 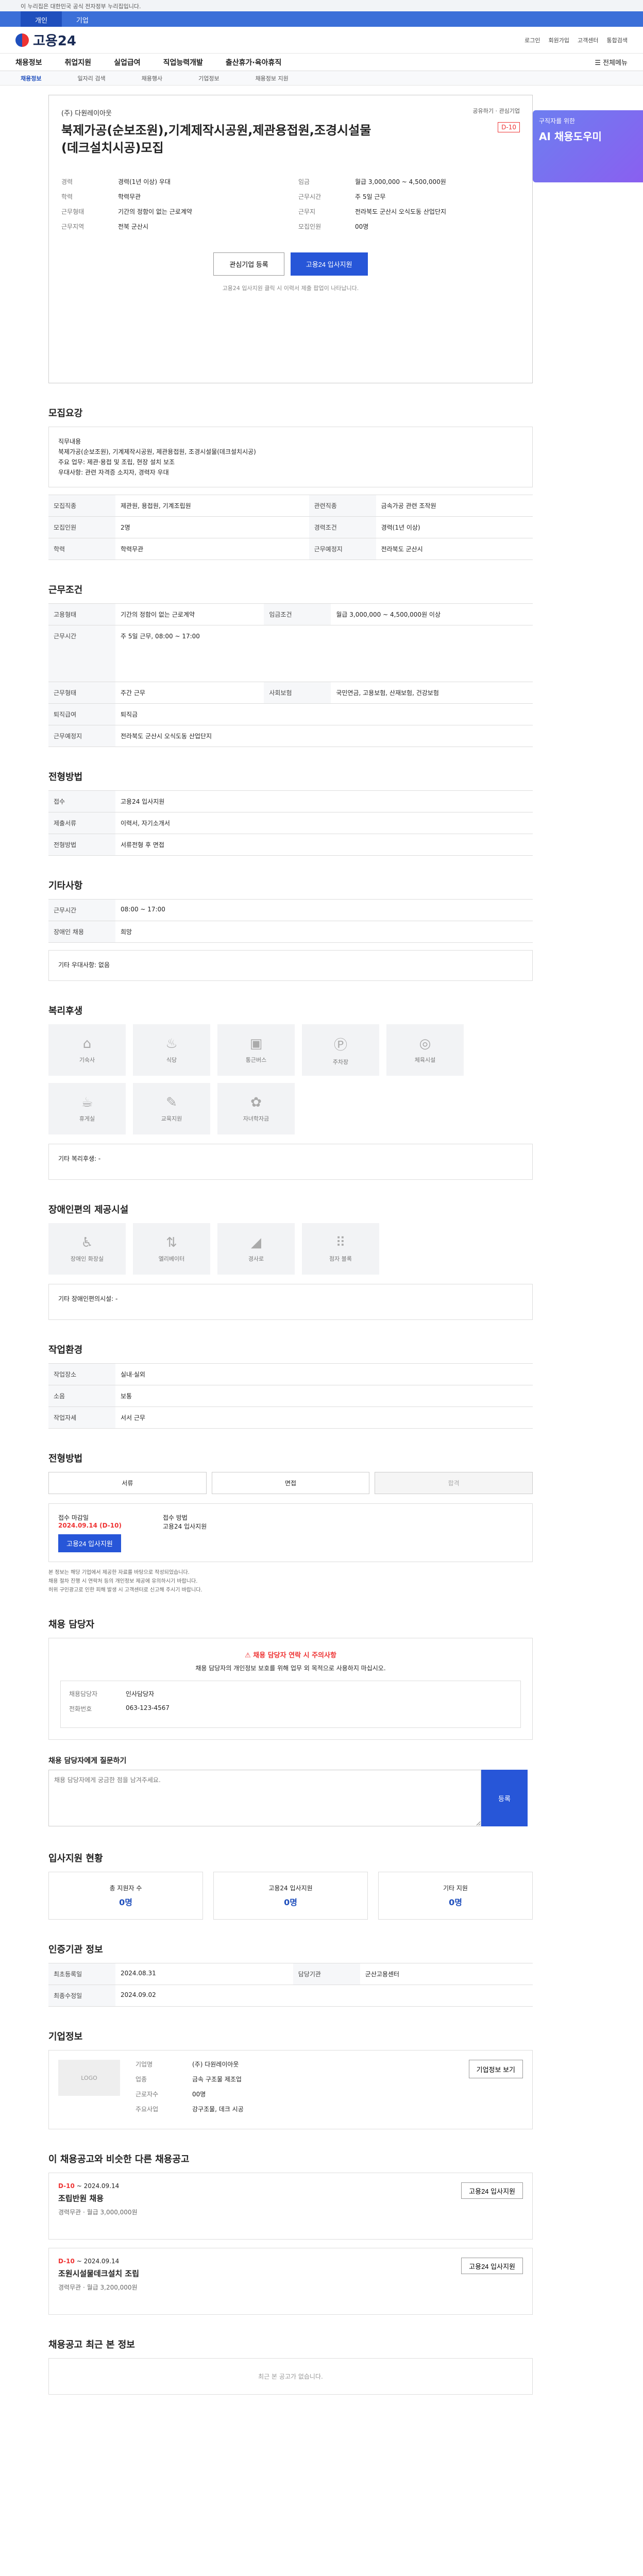 What do you see at coordinates (28, 62) in the screenshot?
I see `nav-jobs: 채용정보` at bounding box center [28, 62].